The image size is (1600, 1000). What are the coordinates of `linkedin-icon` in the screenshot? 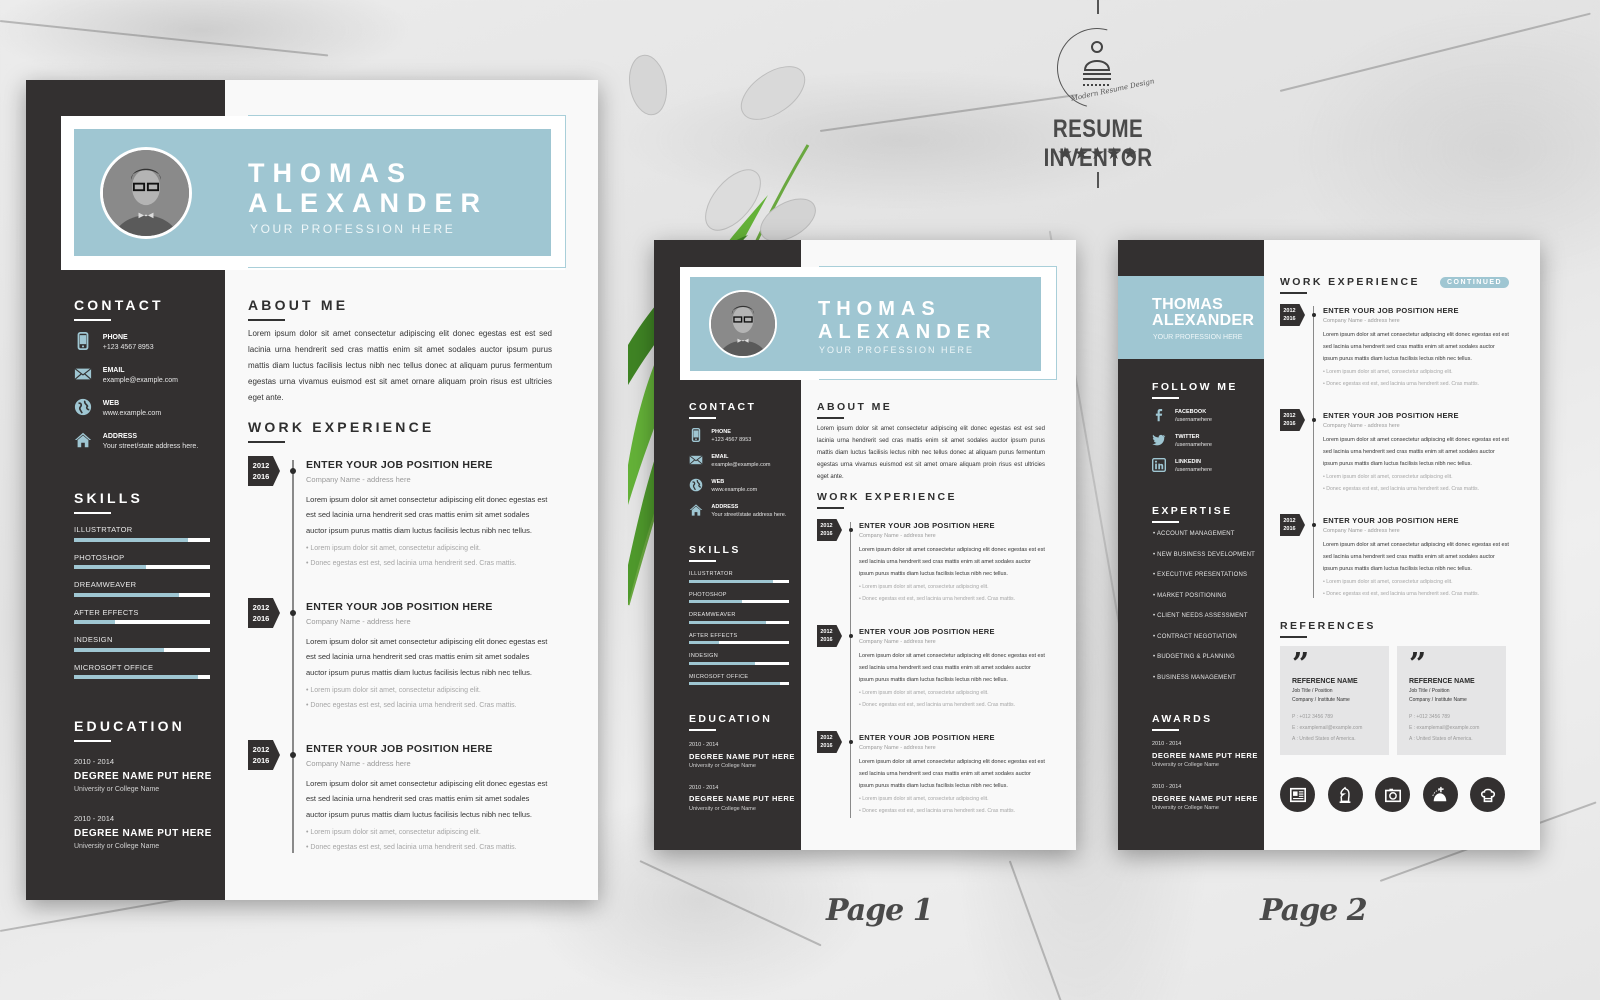 It's located at (1159, 465).